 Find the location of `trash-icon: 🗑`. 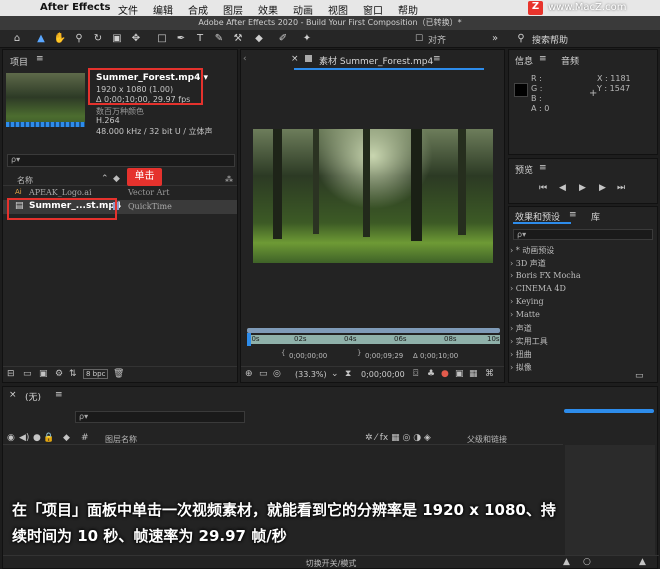

trash-icon: 🗑 is located at coordinates (118, 374).